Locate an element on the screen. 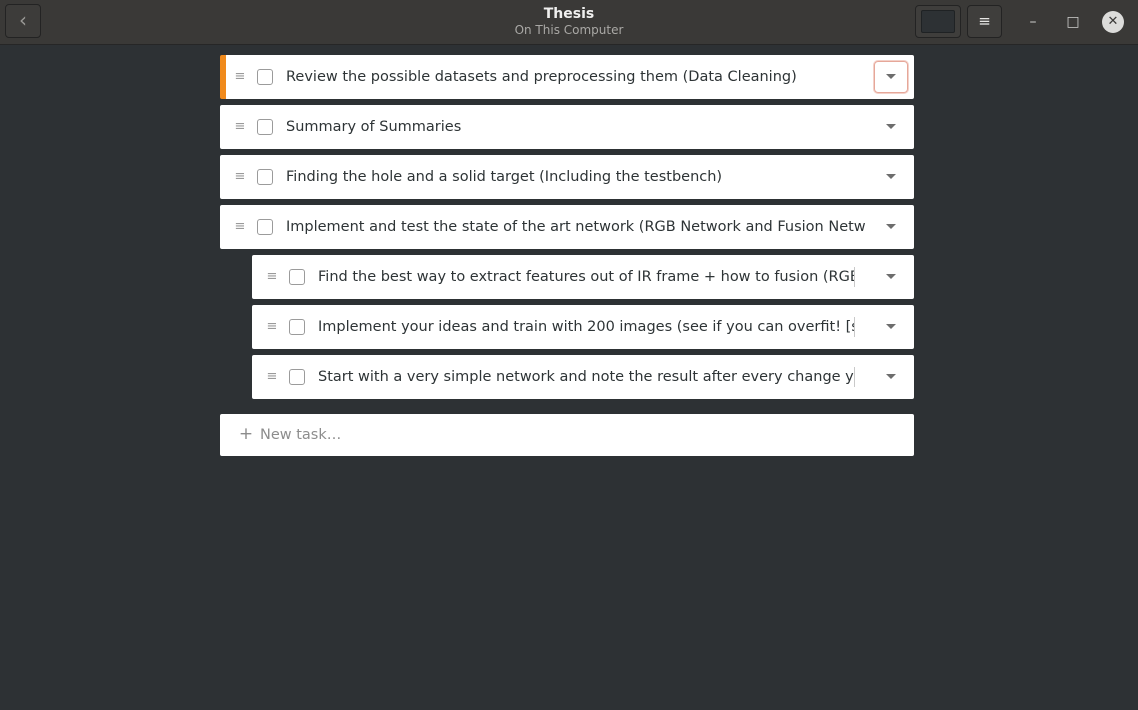 This screenshot has width=1138, height=710. list-color-button is located at coordinates (938, 21).